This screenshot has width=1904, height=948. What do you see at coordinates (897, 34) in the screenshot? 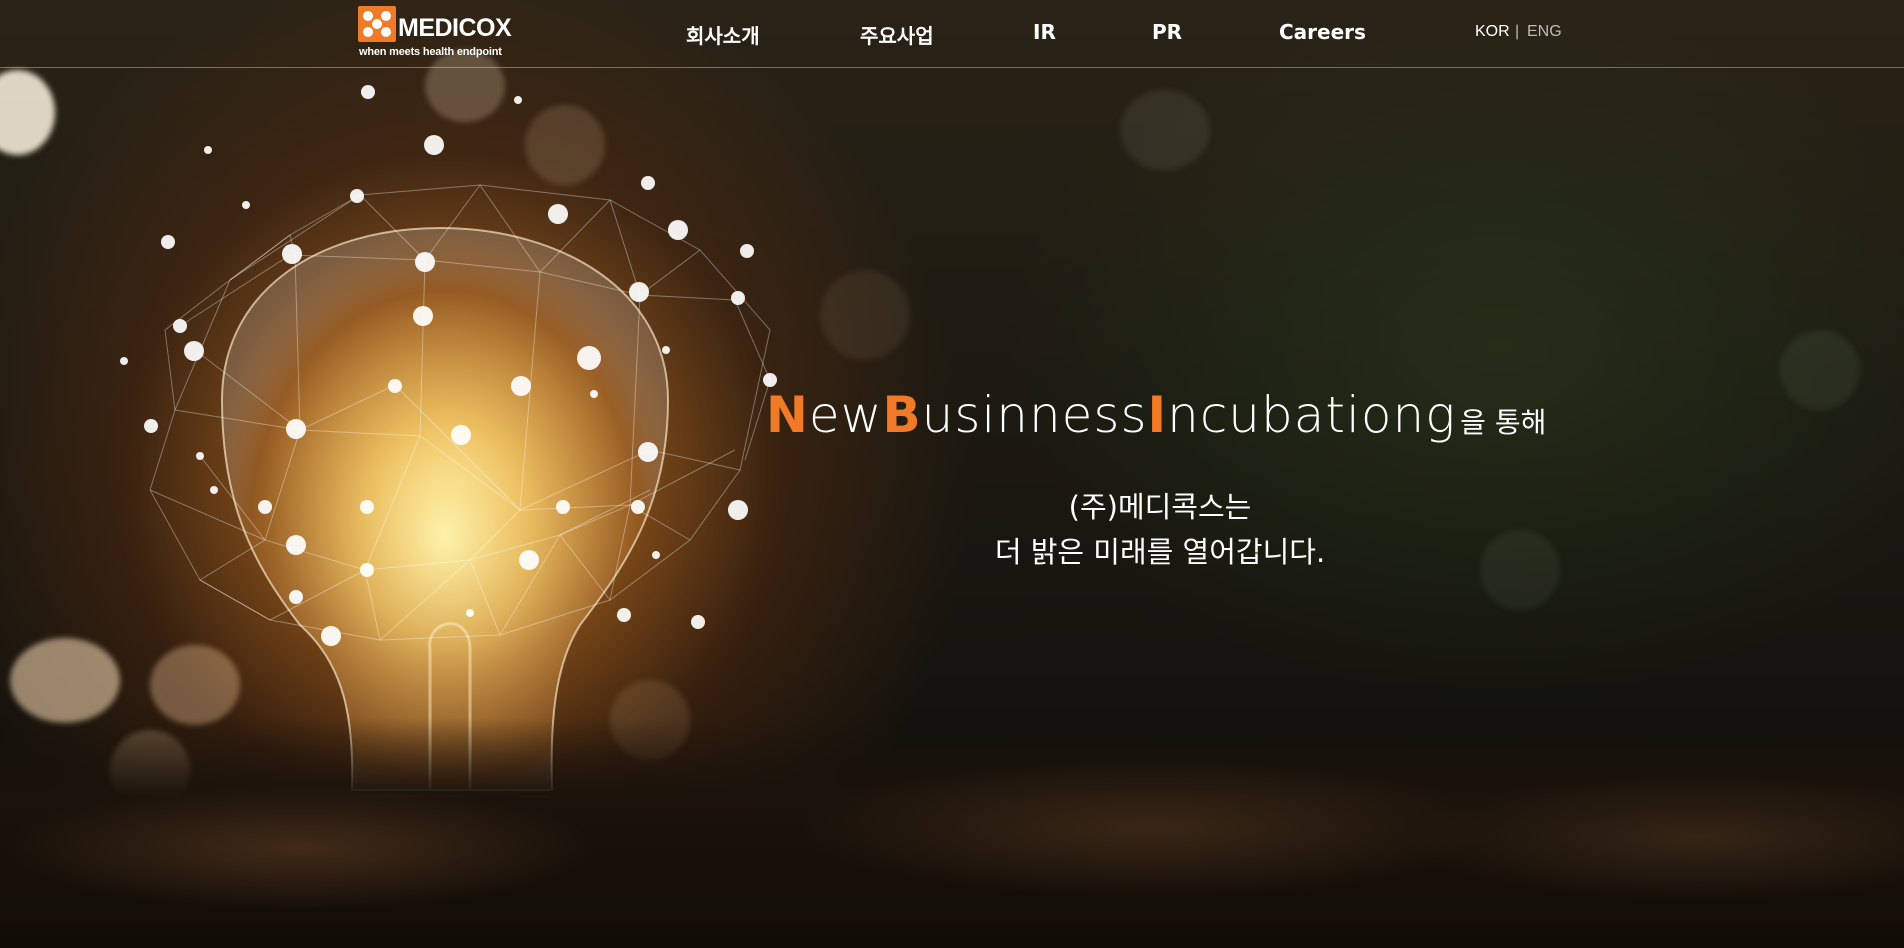
I see `nav-business: 주요사업` at bounding box center [897, 34].